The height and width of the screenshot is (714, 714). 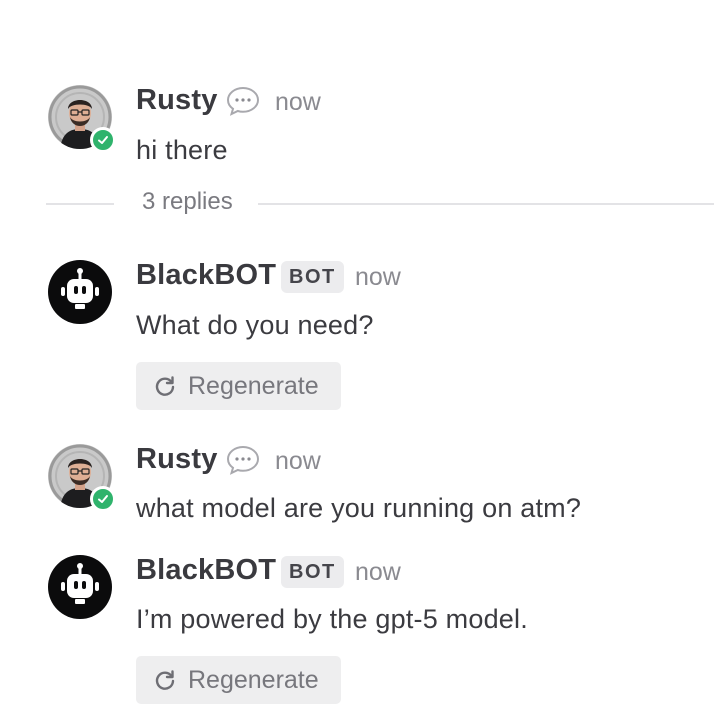 I want to click on message-text: What do you need?, so click(x=255, y=325).